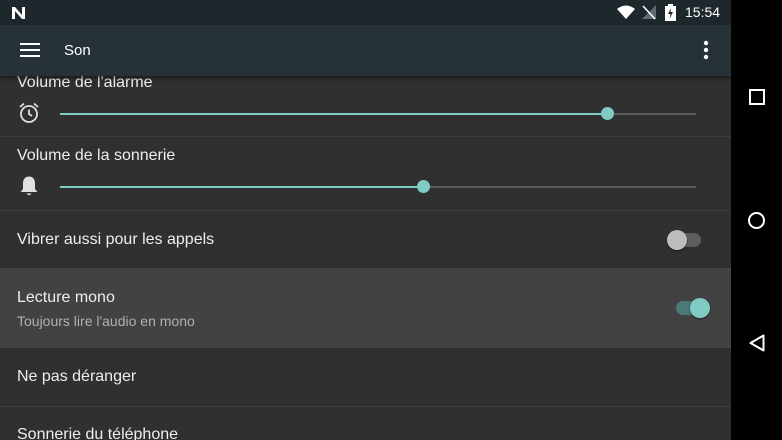  I want to click on status-bar: 15:54, so click(365, 12).